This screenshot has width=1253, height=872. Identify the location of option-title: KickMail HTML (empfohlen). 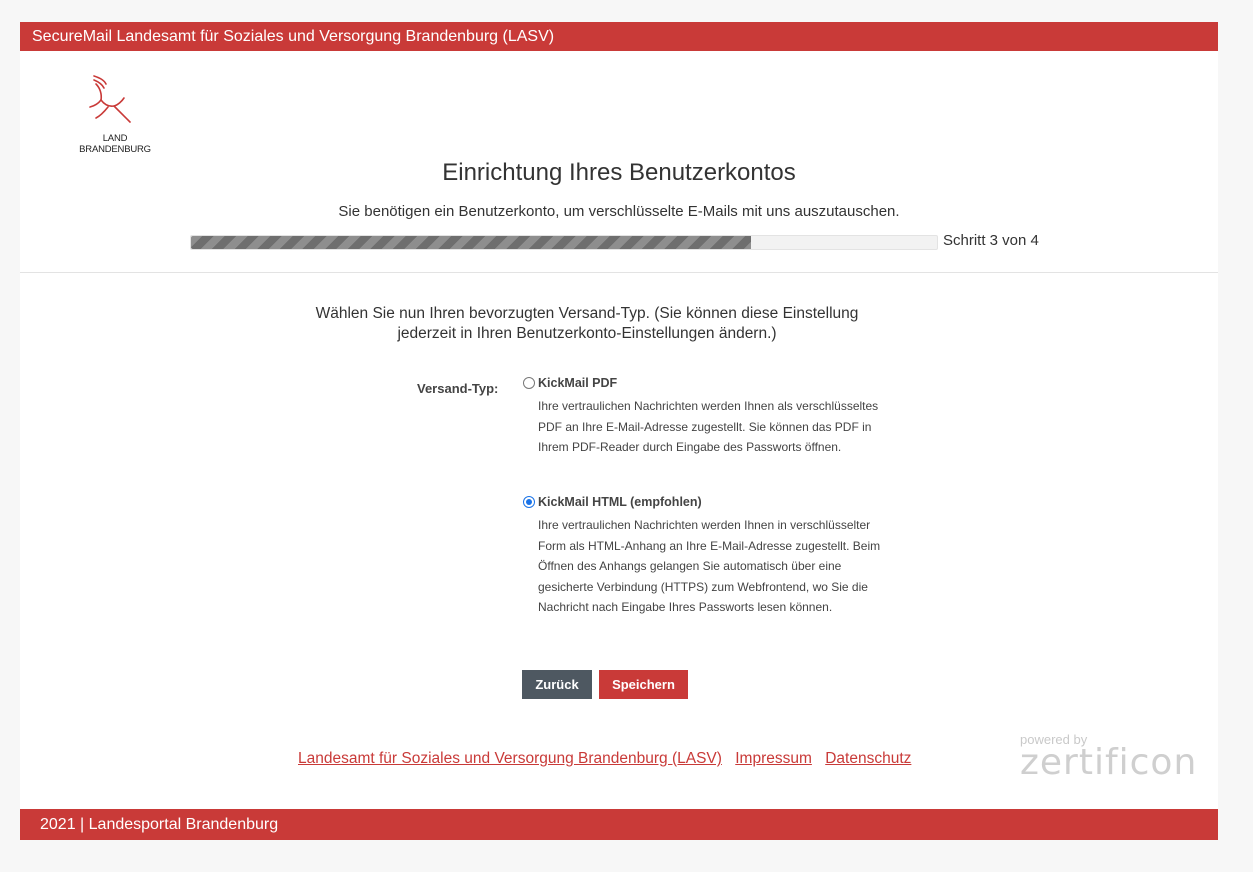
(620, 502).